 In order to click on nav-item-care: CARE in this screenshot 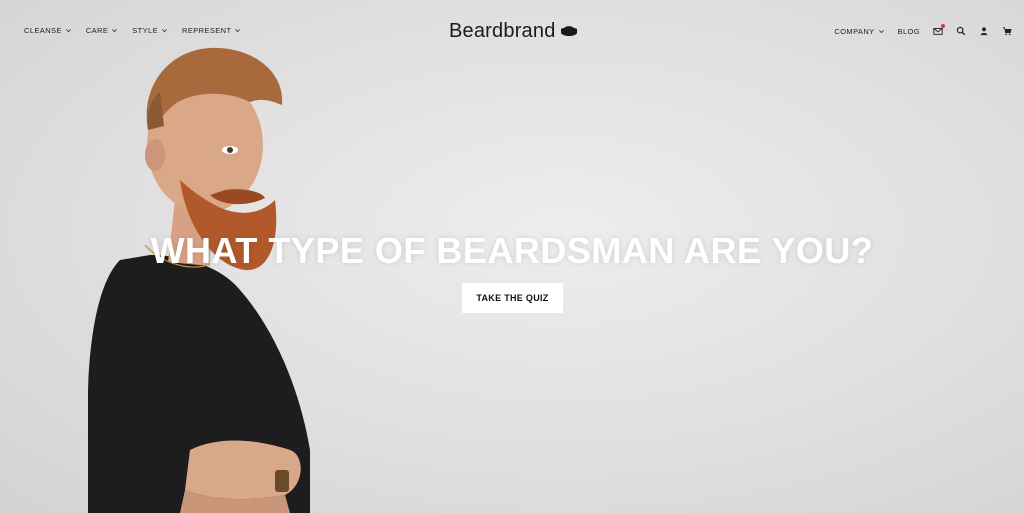, I will do `click(102, 30)`.